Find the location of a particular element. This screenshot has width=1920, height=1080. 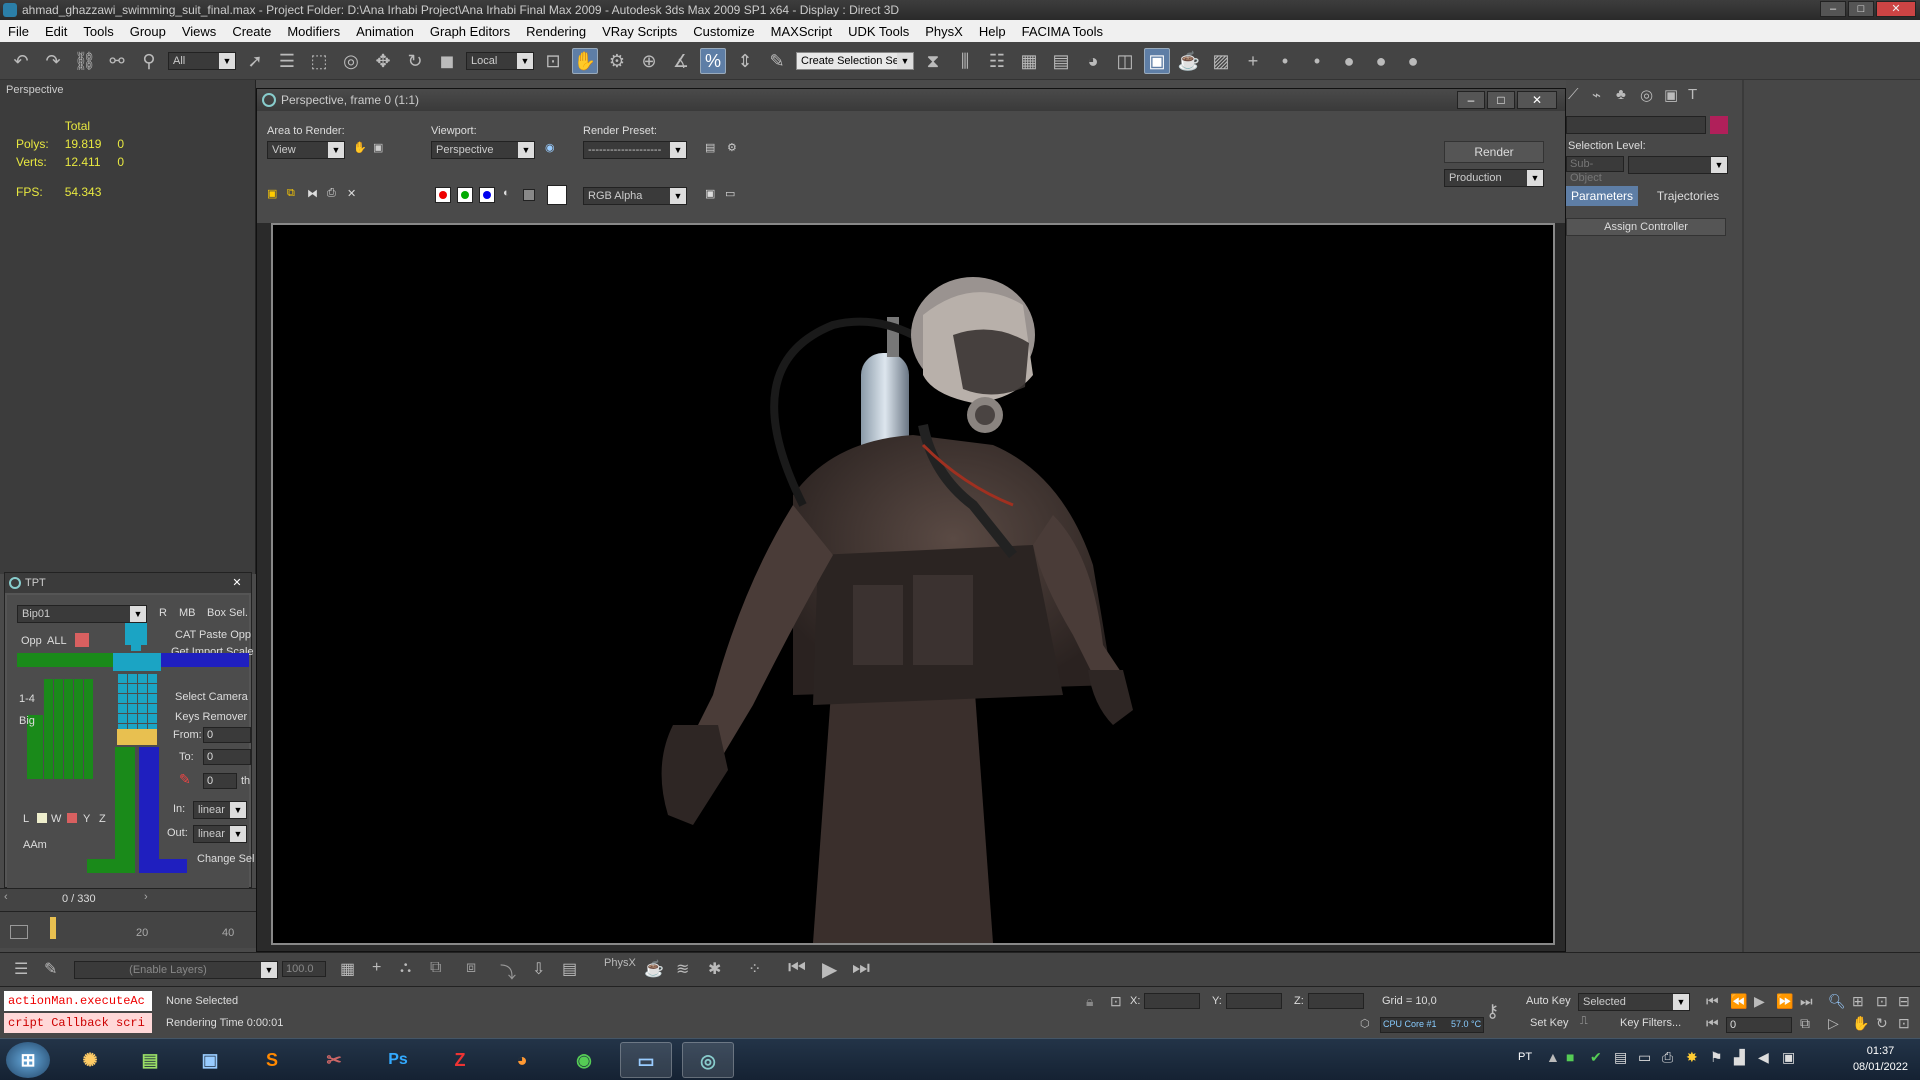

bip-dropdown: Bip01 is located at coordinates (82, 614).